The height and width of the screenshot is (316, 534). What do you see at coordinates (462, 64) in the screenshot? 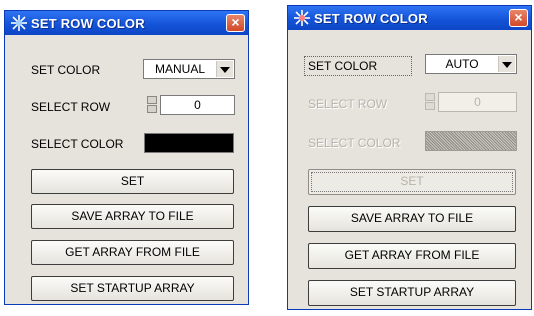
I see `set-color-value: AUTO` at bounding box center [462, 64].